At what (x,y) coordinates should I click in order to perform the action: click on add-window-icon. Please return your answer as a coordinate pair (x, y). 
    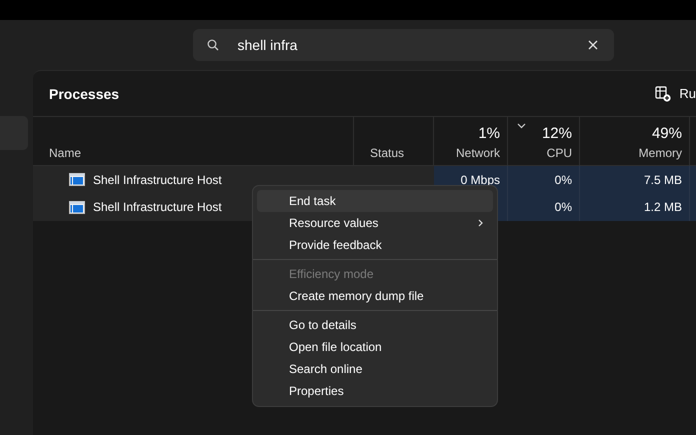
    Looking at the image, I should click on (663, 94).